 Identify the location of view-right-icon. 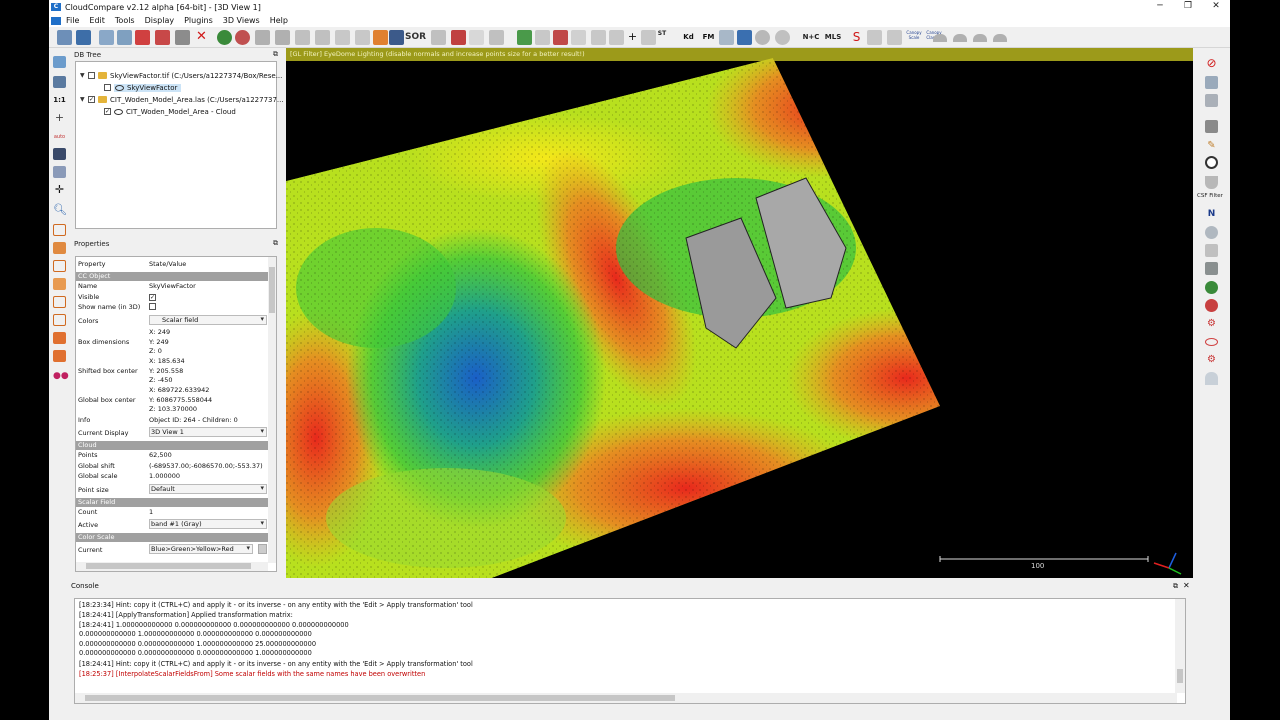
(59, 302).